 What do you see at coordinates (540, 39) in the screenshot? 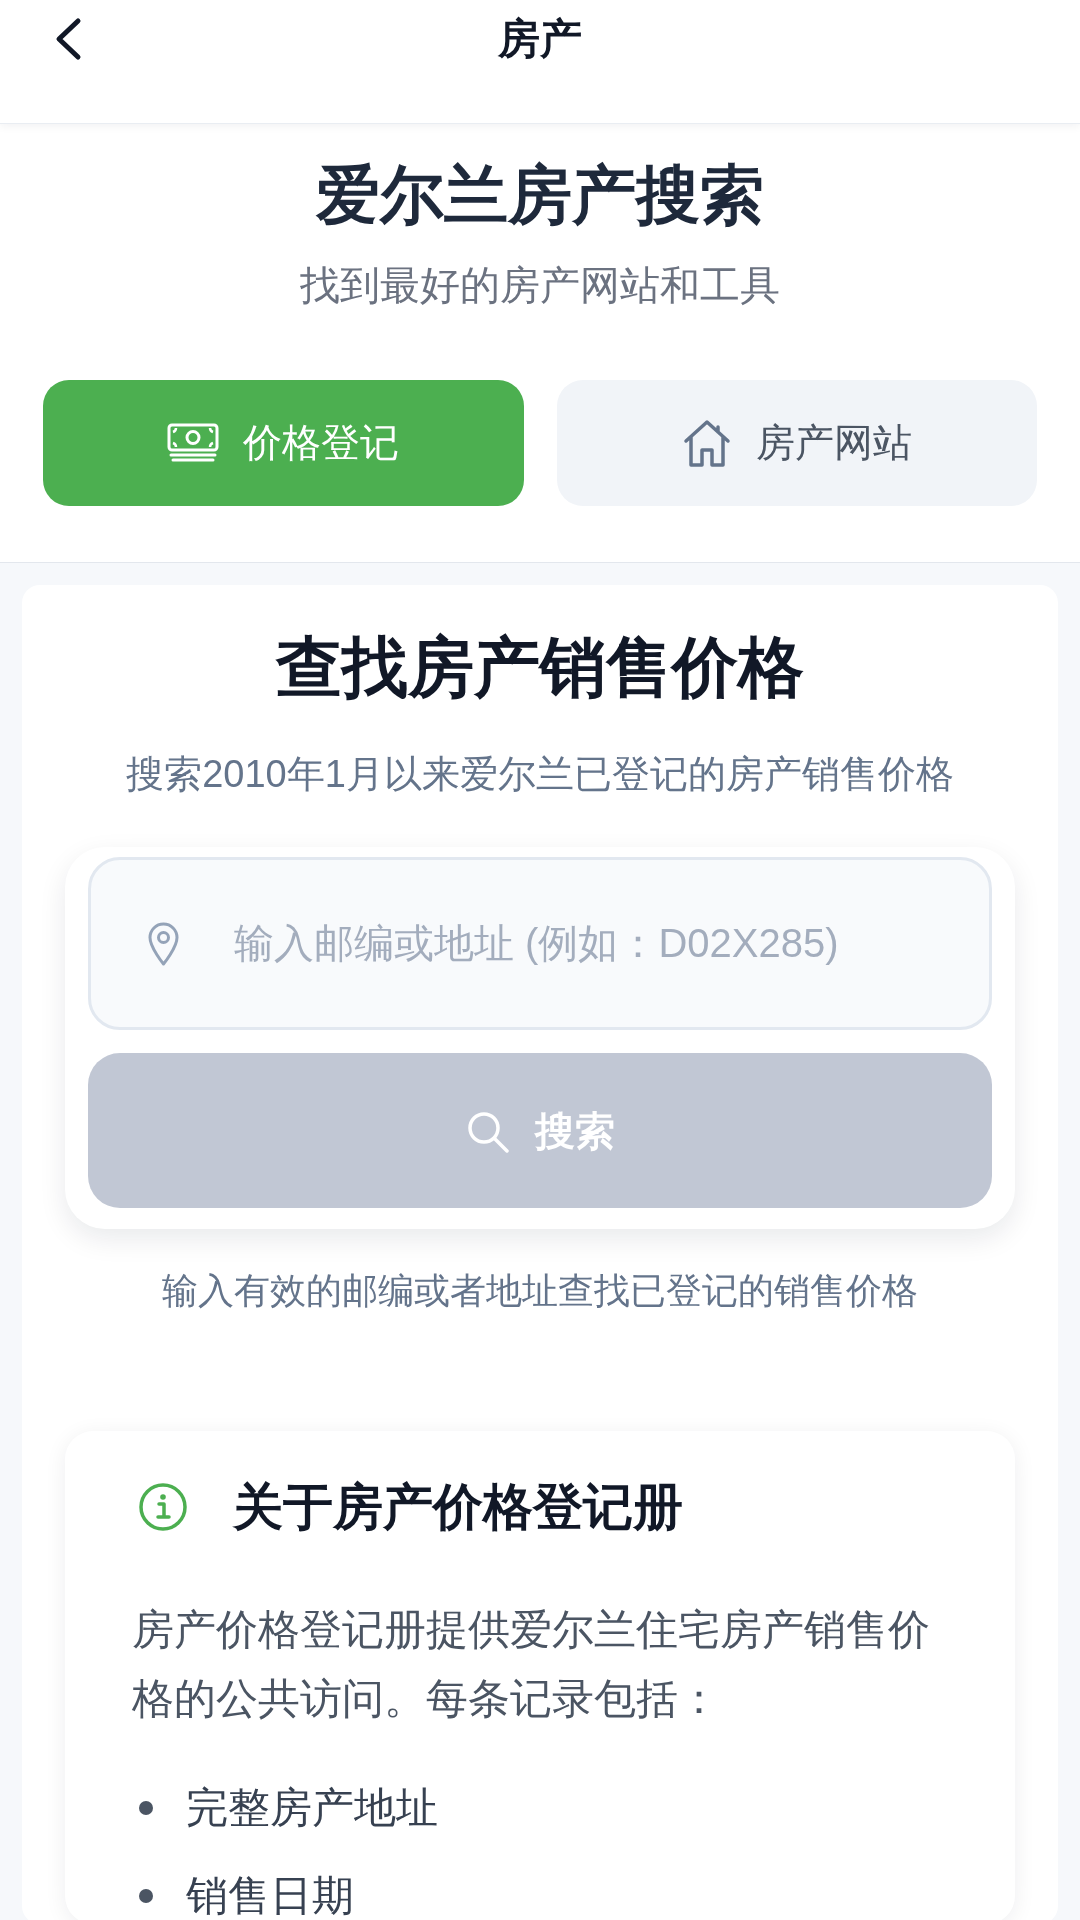
I see `page-title: 房产` at bounding box center [540, 39].